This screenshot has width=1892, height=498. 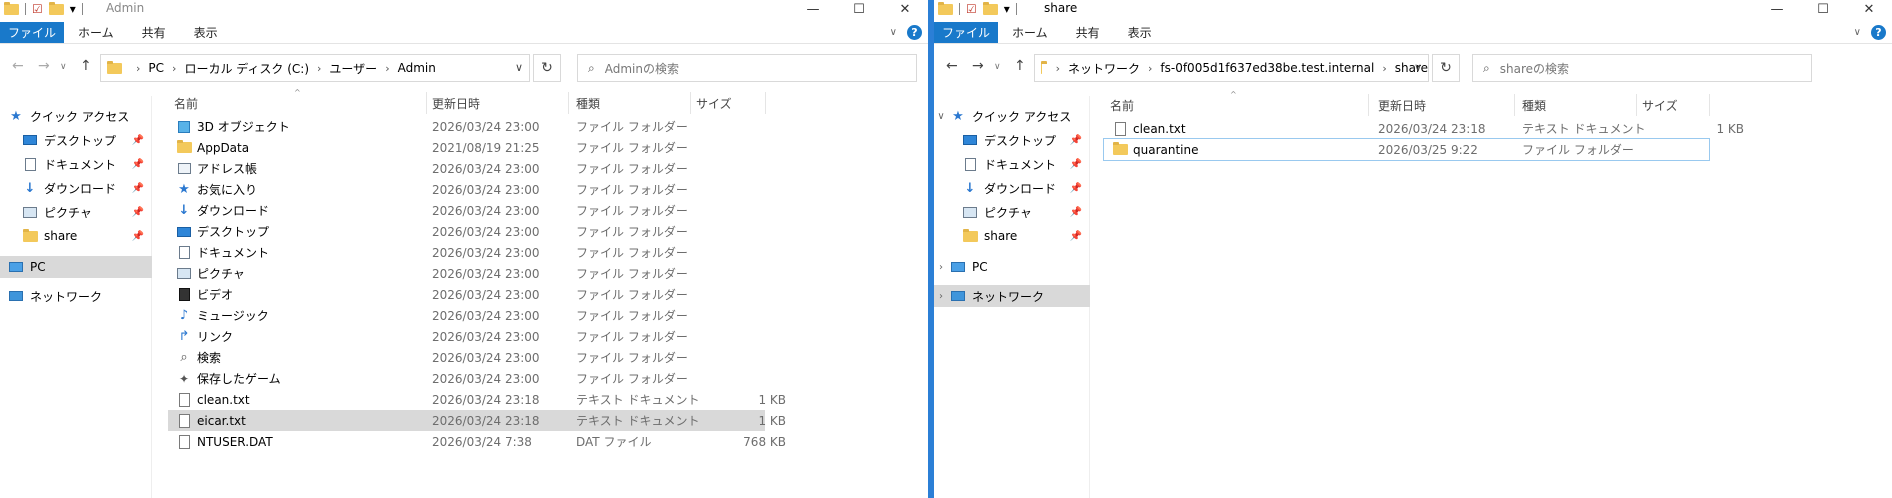 I want to click on search-input: ⌕ Adminの検索, so click(x=747, y=68).